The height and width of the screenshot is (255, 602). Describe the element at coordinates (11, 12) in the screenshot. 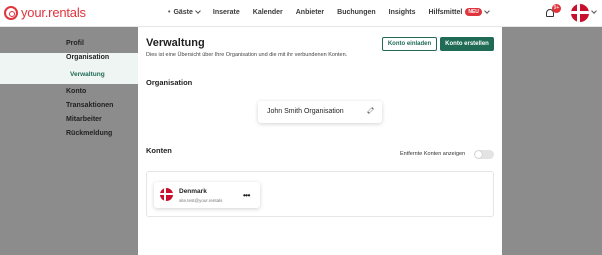

I see `logo-icon` at that location.